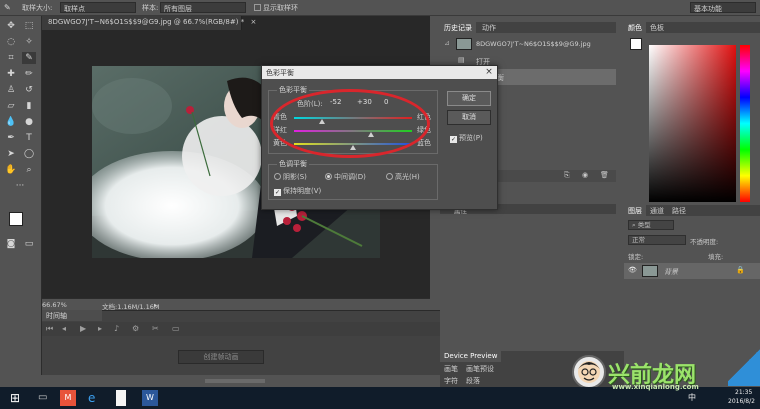 This screenshot has height=409, width=760. Describe the element at coordinates (679, 210) in the screenshot. I see `tab-paths: 路径` at that location.